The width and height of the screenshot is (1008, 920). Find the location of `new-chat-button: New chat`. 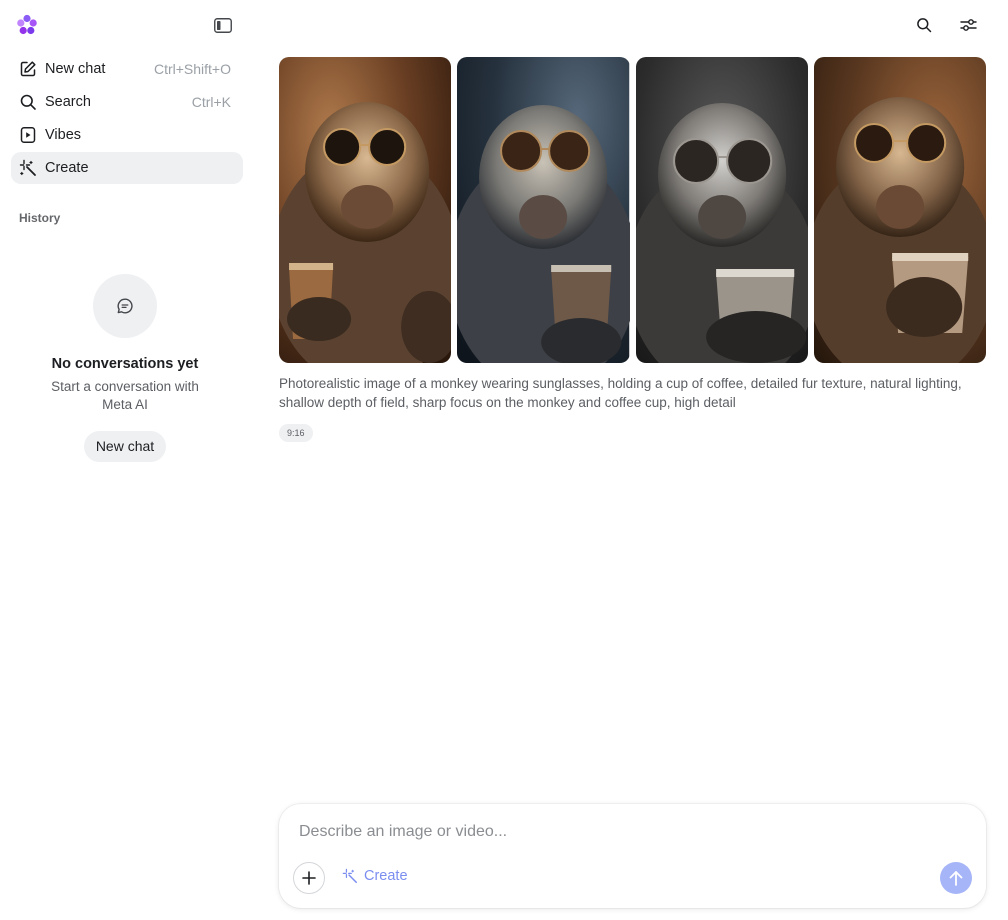

new-chat-button: New chat is located at coordinates (125, 446).